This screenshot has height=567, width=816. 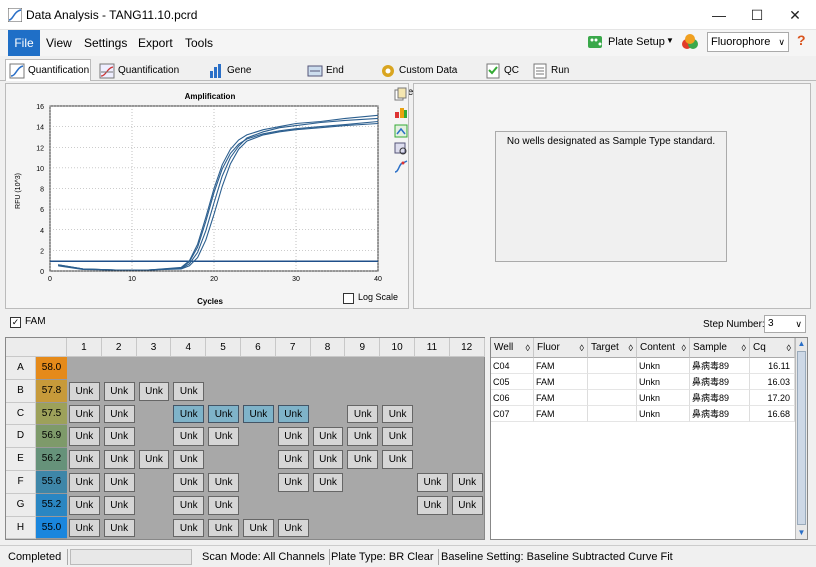 What do you see at coordinates (467, 347) in the screenshot?
I see `column-header: 12` at bounding box center [467, 347].